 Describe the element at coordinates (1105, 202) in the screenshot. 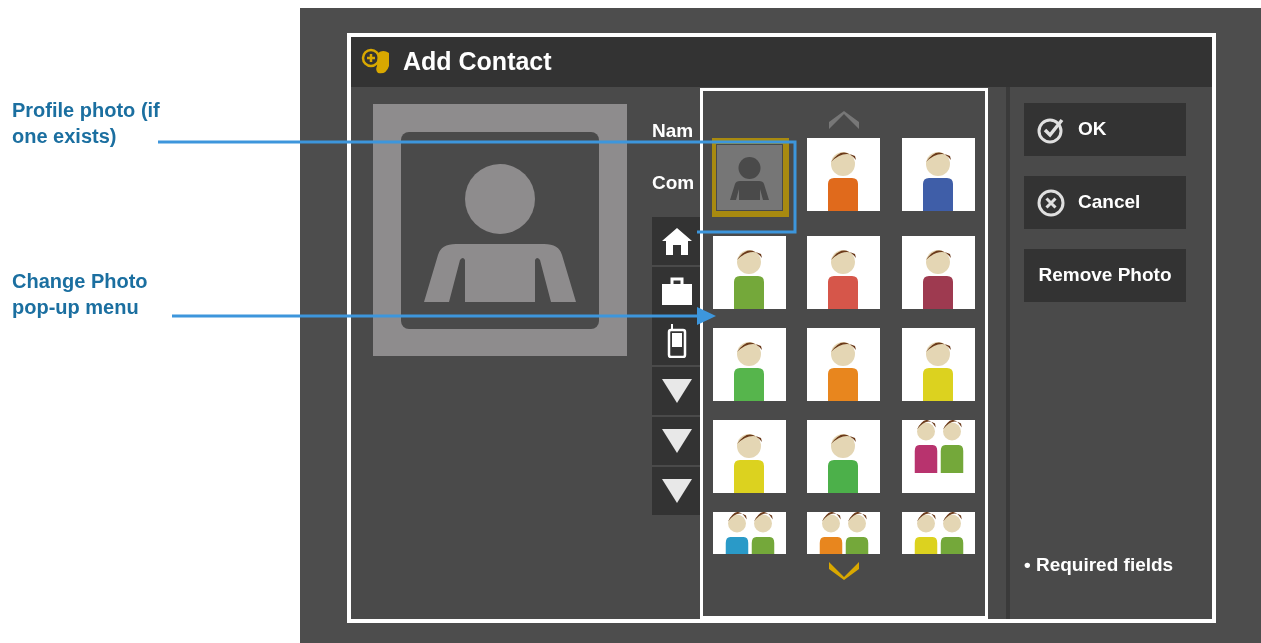

I see `cancel-button: Cancel` at that location.